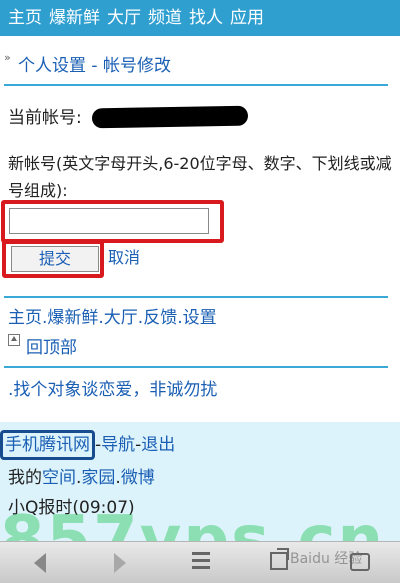 The image size is (400, 583). What do you see at coordinates (47, 445) in the screenshot?
I see `brand-link: 手机腾讯网` at bounding box center [47, 445].